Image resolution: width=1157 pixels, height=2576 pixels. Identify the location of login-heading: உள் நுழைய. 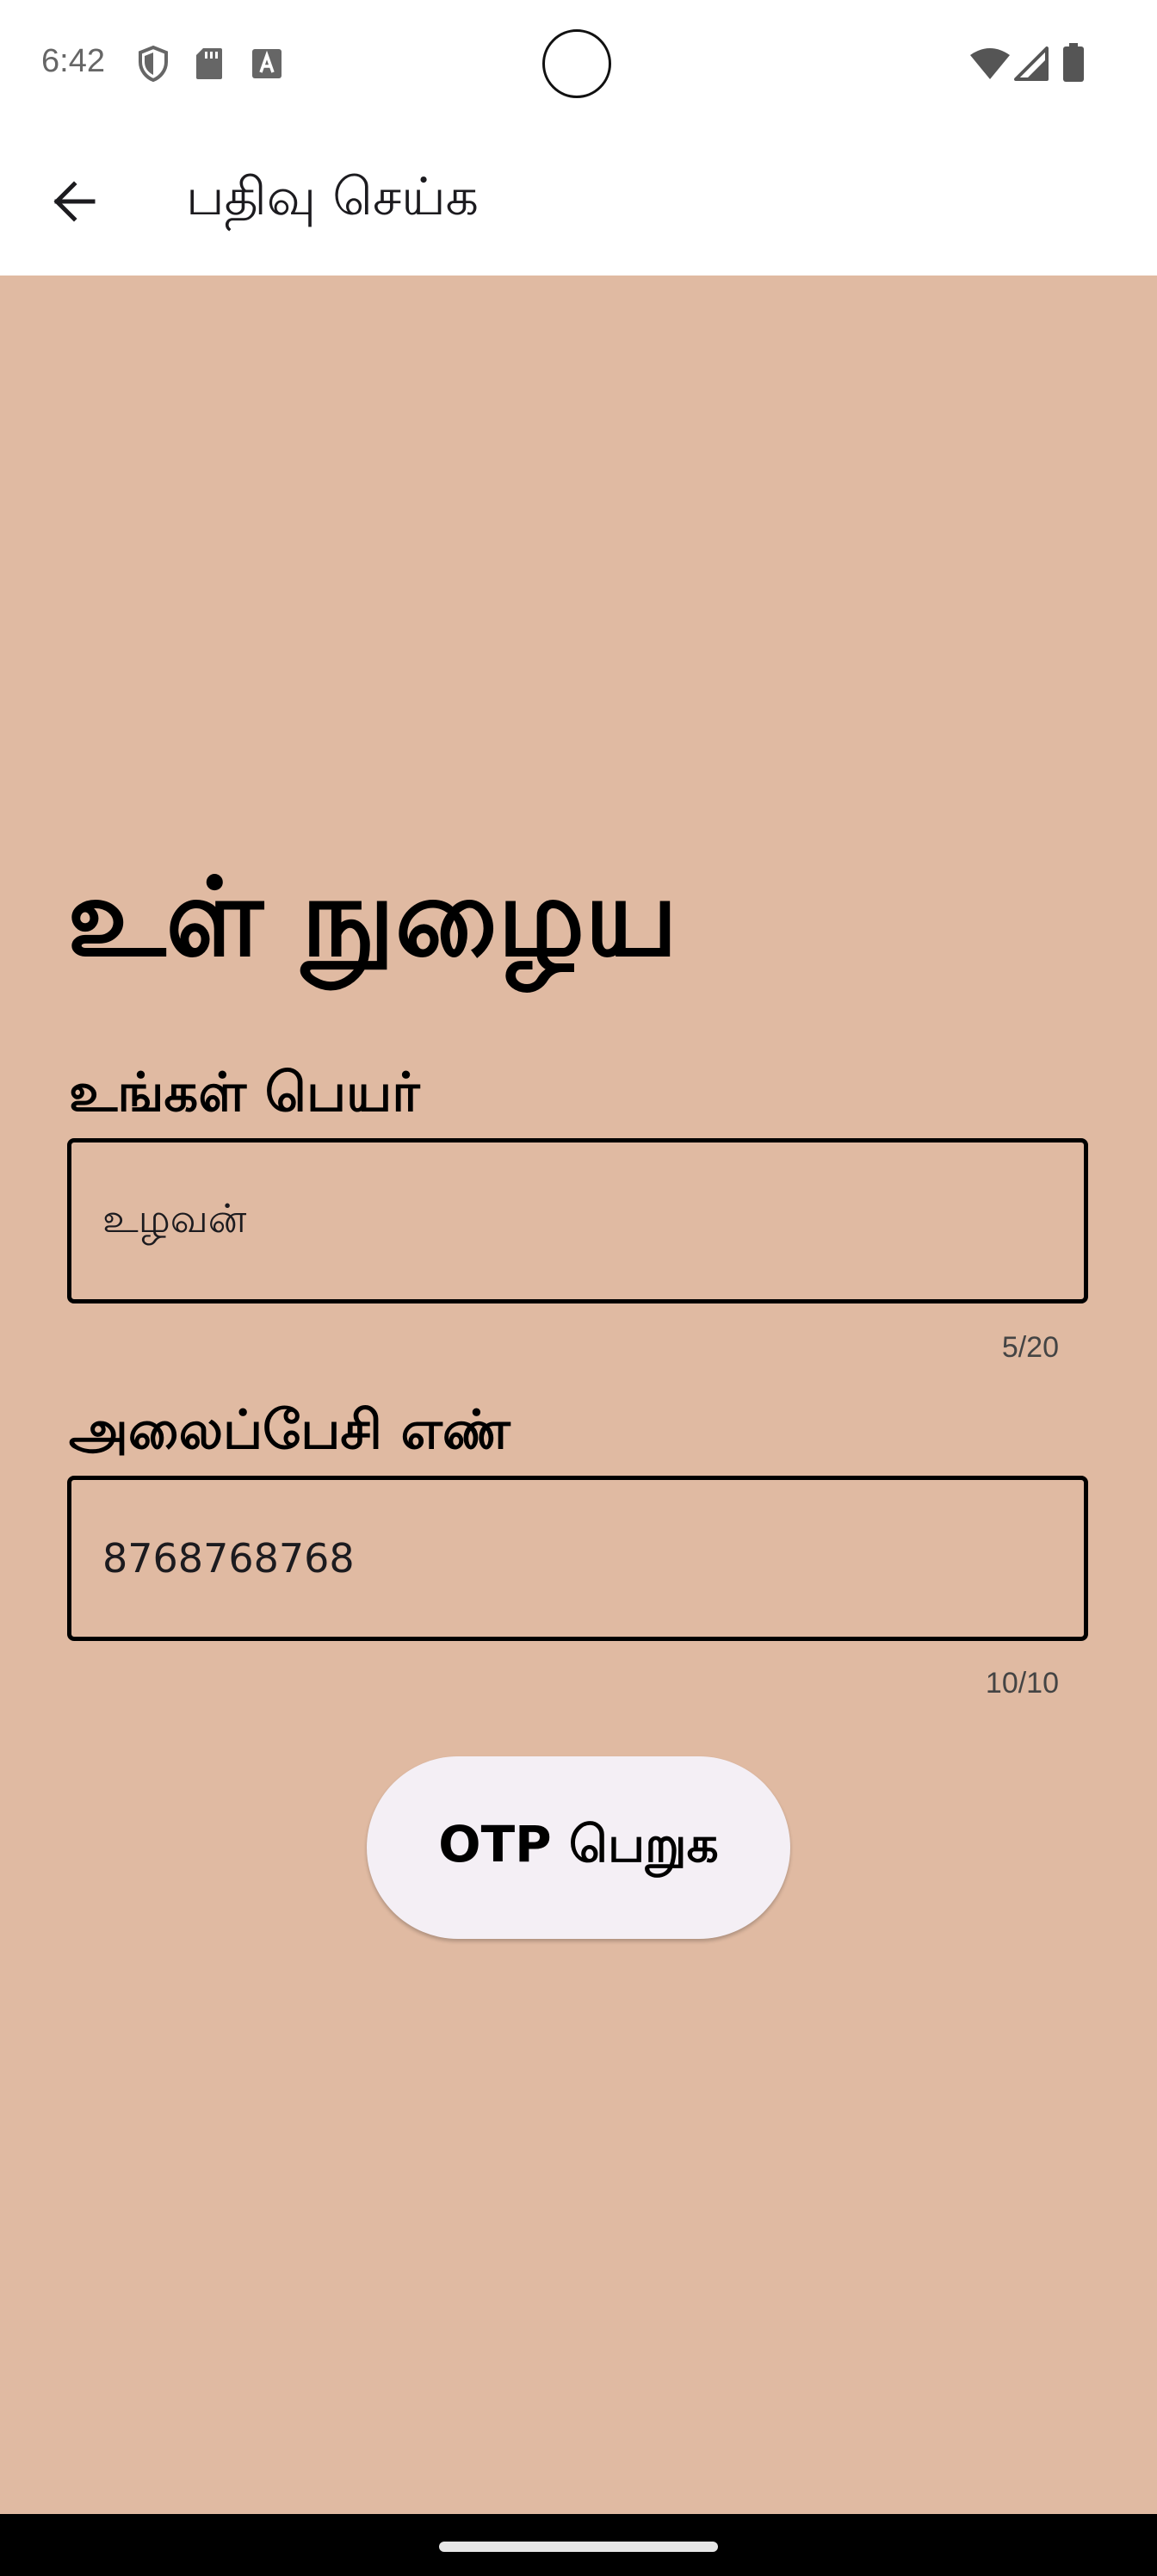
(372, 917).